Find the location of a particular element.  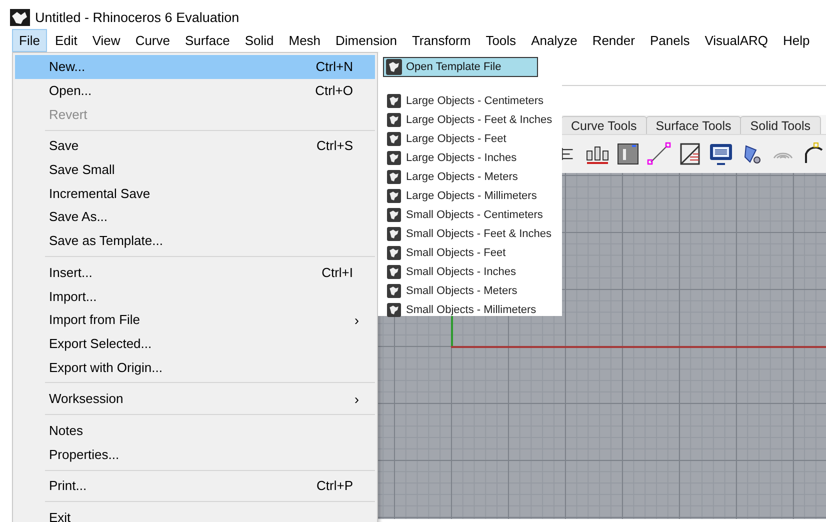

template-item: Large Objects - Feet & Inches is located at coordinates (472, 119).